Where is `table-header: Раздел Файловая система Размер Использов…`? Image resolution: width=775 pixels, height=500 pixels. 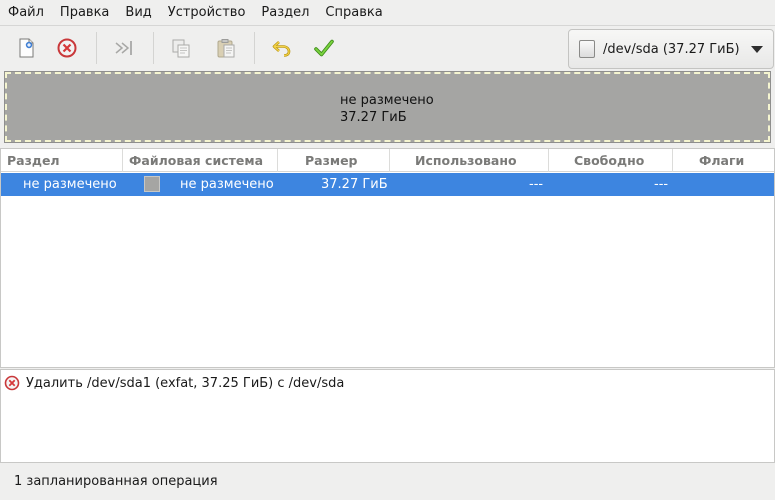 table-header: Раздел Файловая система Размер Использов… is located at coordinates (387, 160).